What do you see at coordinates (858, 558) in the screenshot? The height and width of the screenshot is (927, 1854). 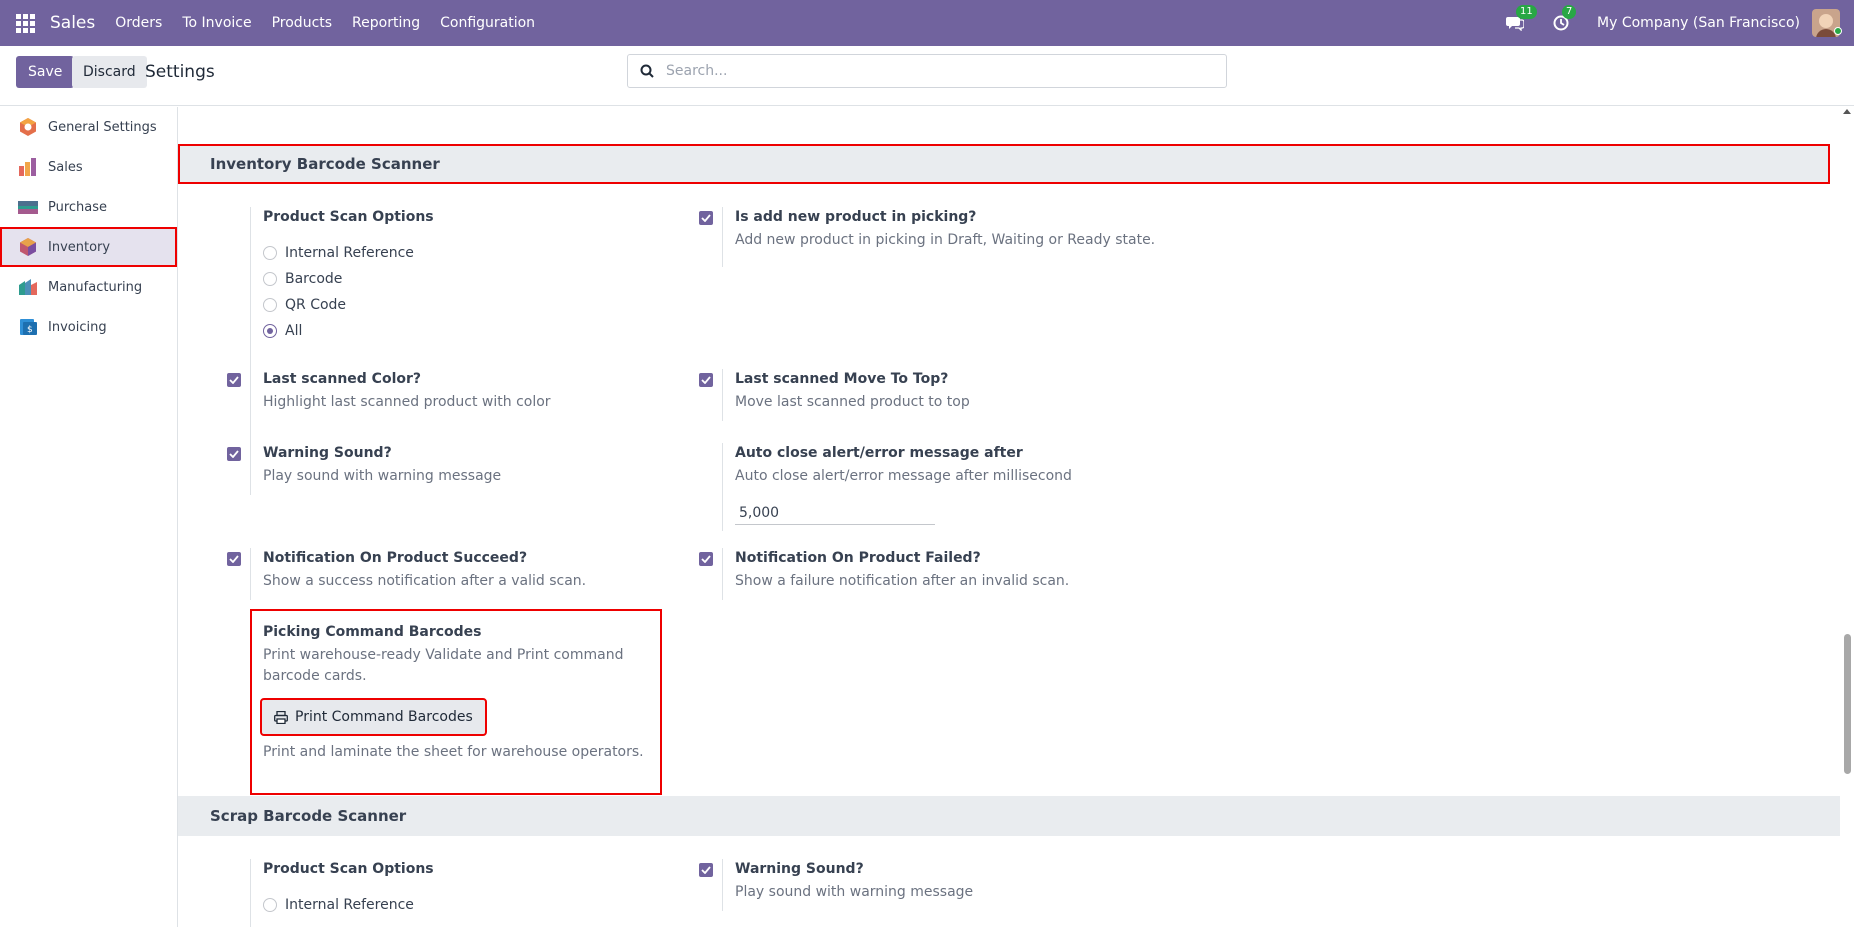 I see `notification-failed-title: Notification On Product Failed?` at bounding box center [858, 558].